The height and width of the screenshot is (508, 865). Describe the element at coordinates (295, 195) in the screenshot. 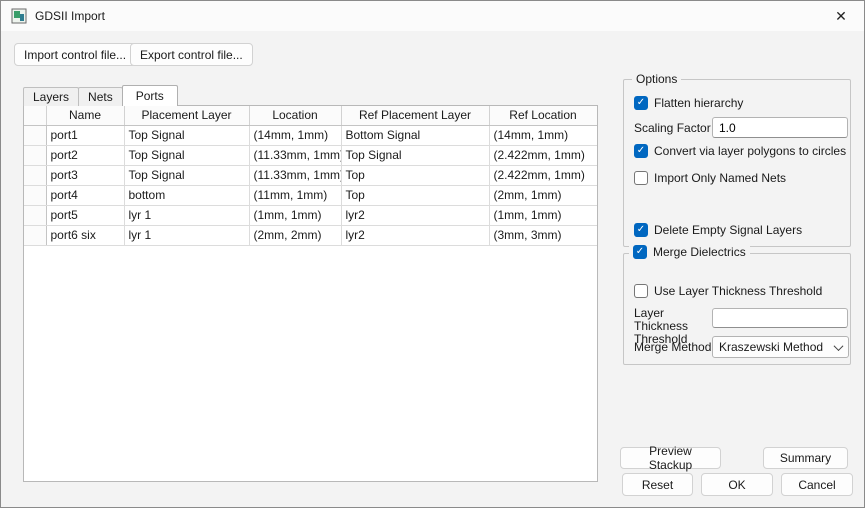

I see `table-cell: (11mm, 1mm)` at that location.